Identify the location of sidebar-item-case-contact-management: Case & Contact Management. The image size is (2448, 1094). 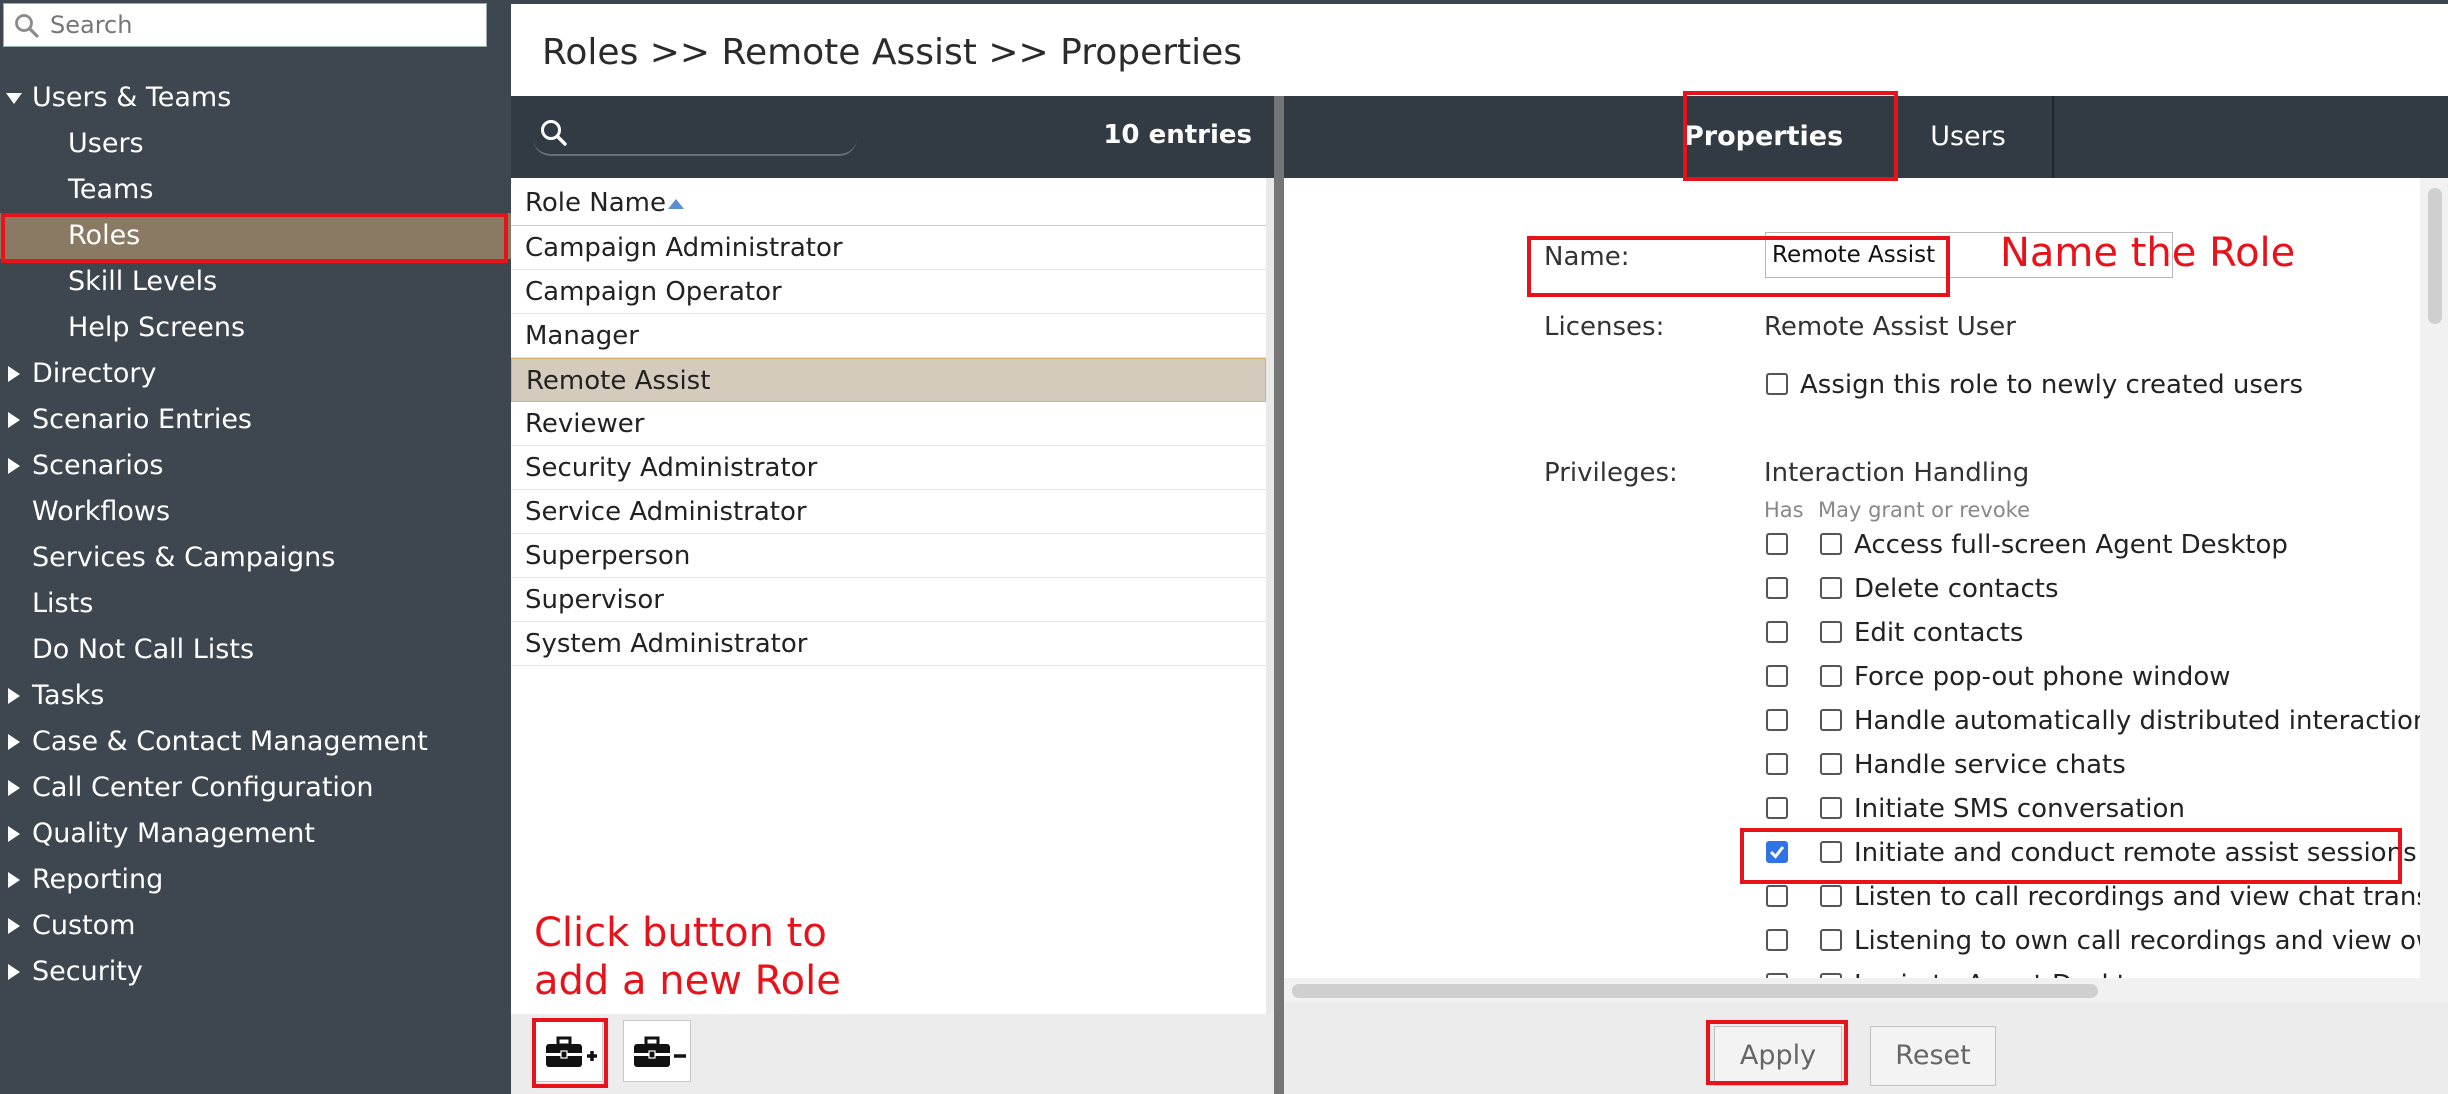
(255, 742).